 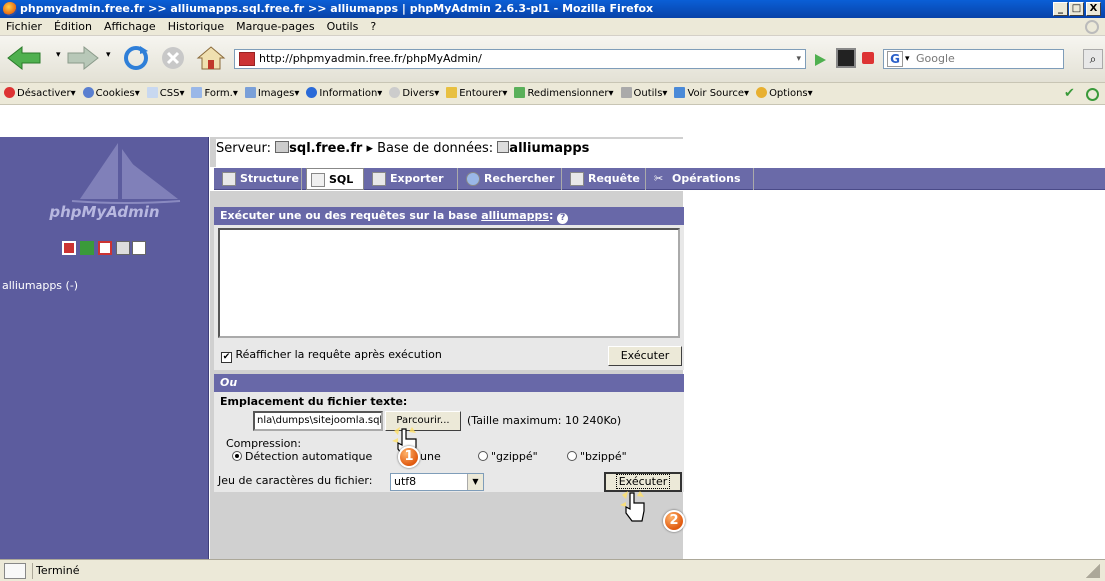 I want to click on sql-run-button: Exécuter, so click(x=645, y=356).